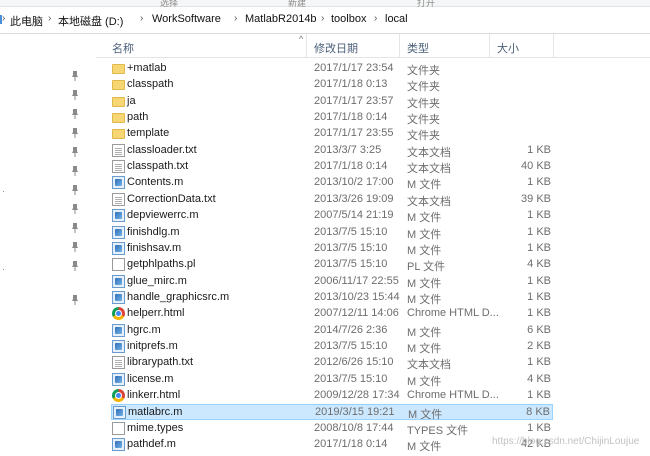 The height and width of the screenshot is (456, 650). Describe the element at coordinates (332, 380) in the screenshot. I see `file-row: license.m 2013/7/5 15:10 M 文件 4 KB` at that location.